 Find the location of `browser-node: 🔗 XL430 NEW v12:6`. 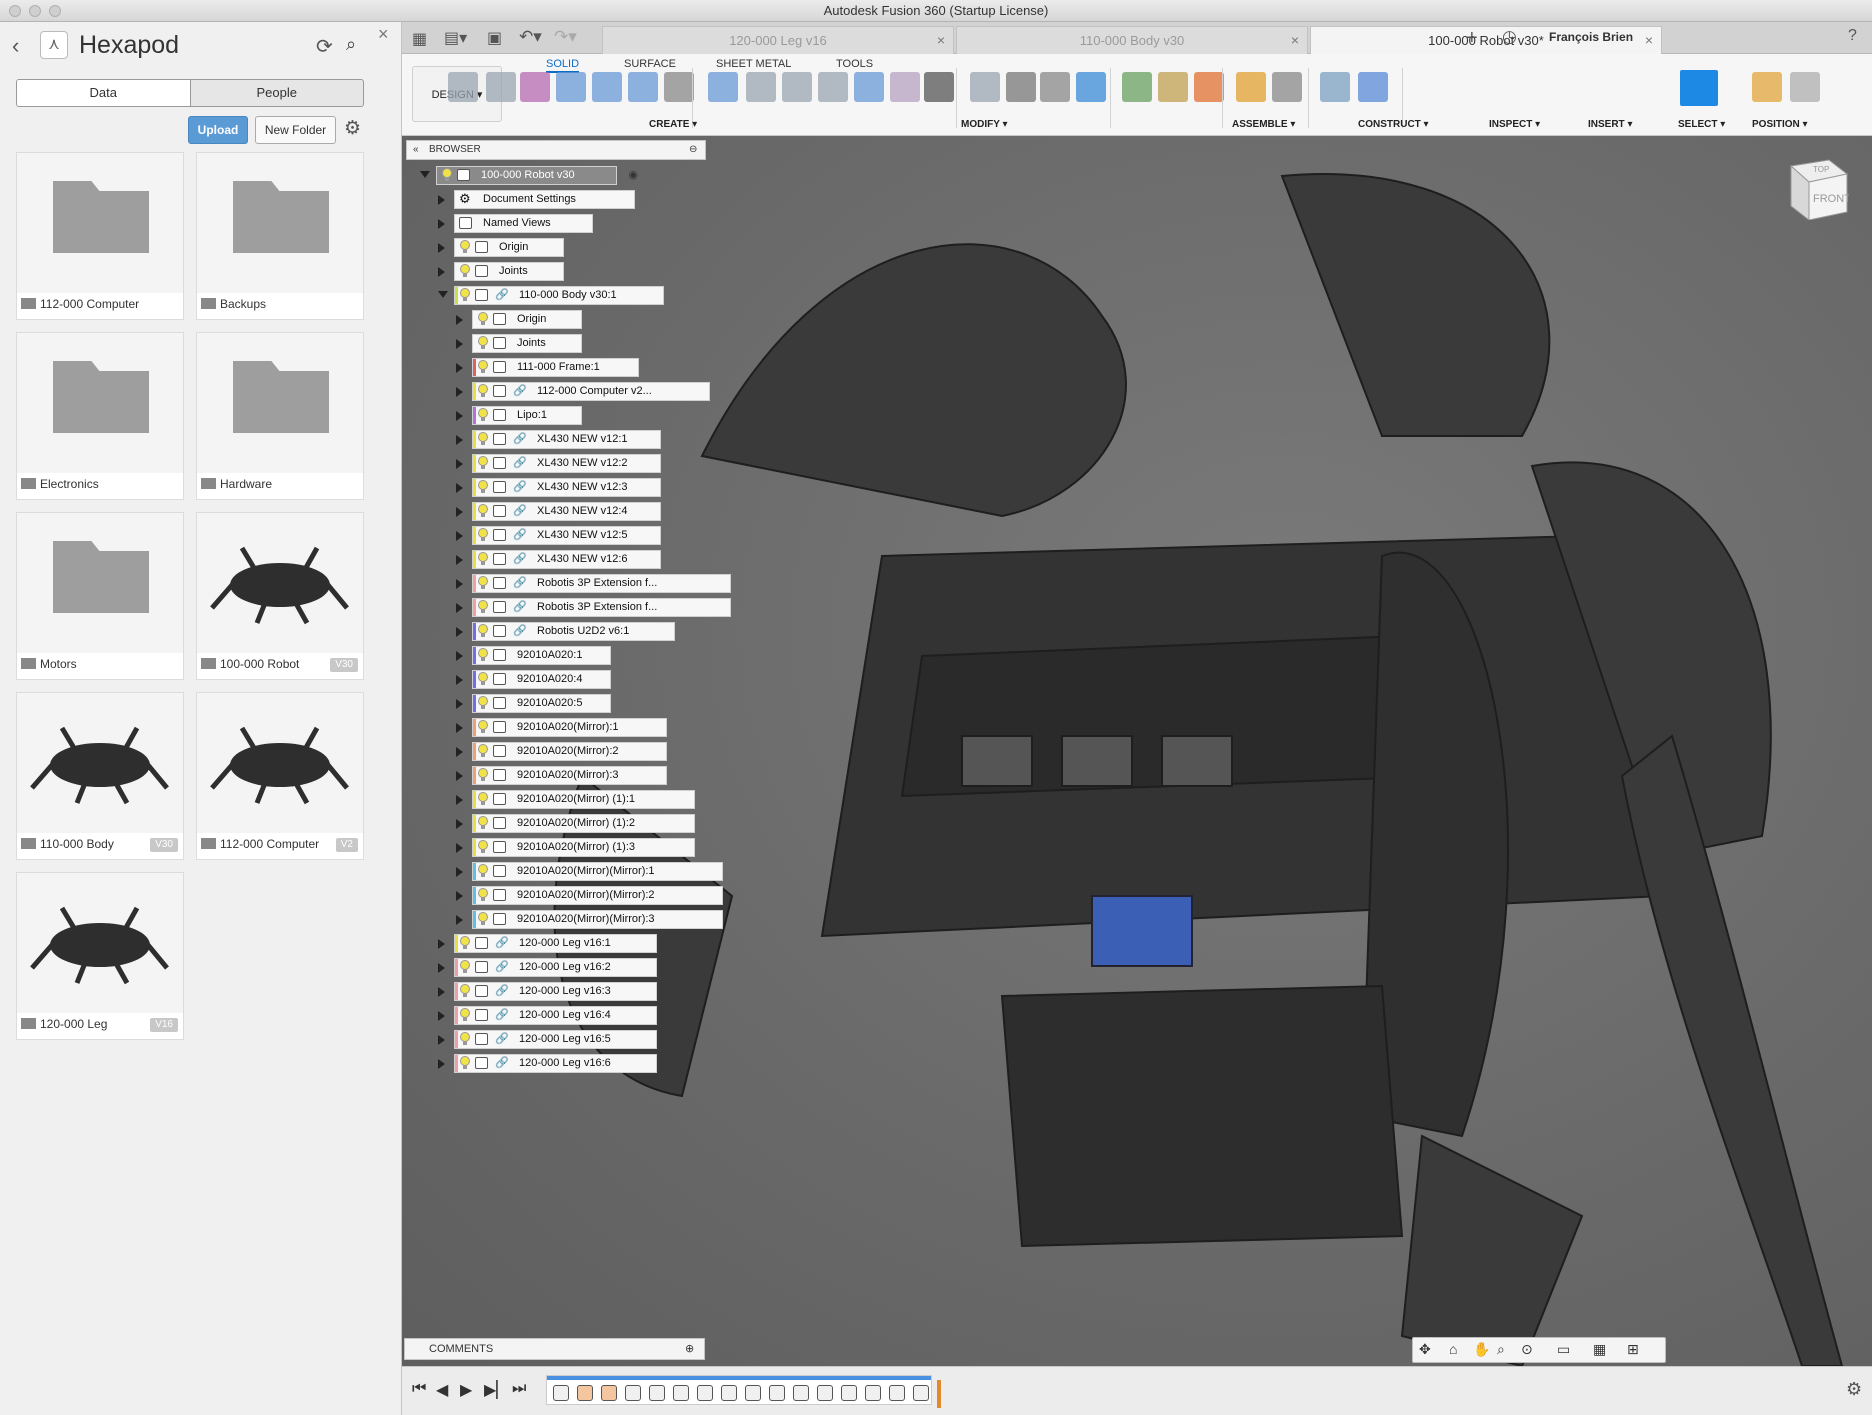

browser-node: 🔗 XL430 NEW v12:6 is located at coordinates (566, 559).